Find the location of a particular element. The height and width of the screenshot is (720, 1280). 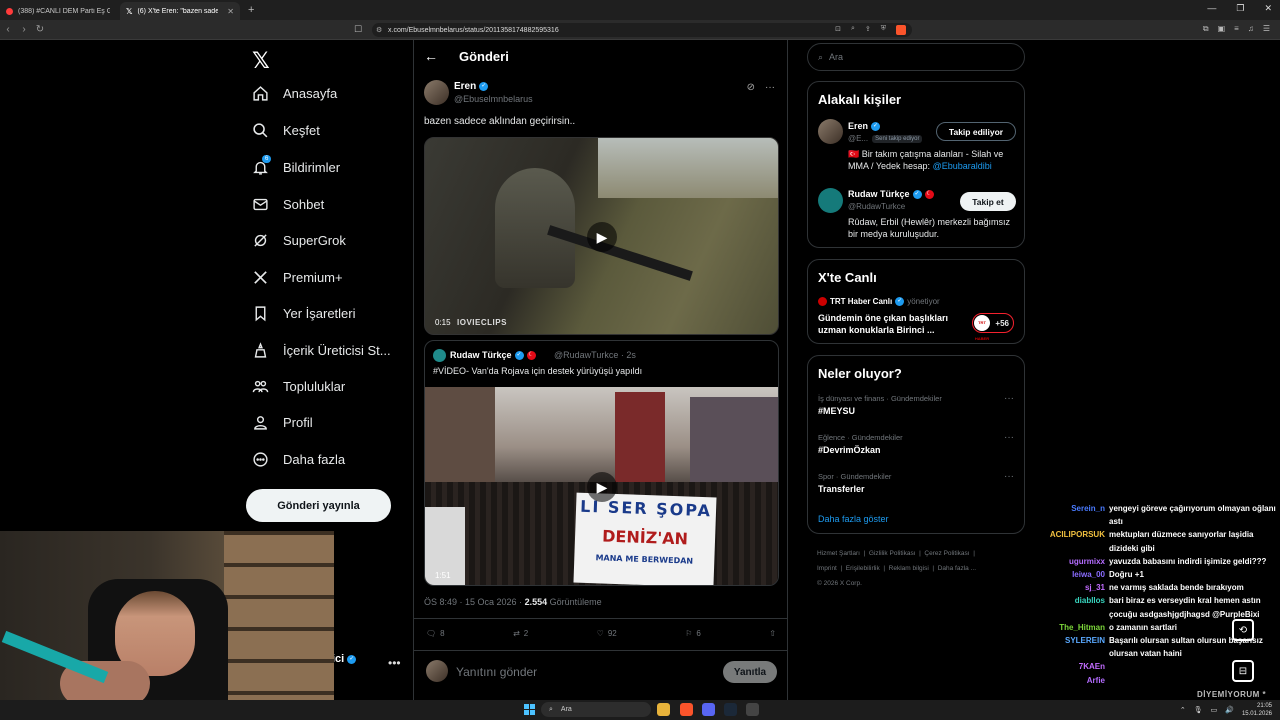

extensions-bar: ⧉ ▣ ≡ ♫ ☰ is located at coordinates (1236, 29).